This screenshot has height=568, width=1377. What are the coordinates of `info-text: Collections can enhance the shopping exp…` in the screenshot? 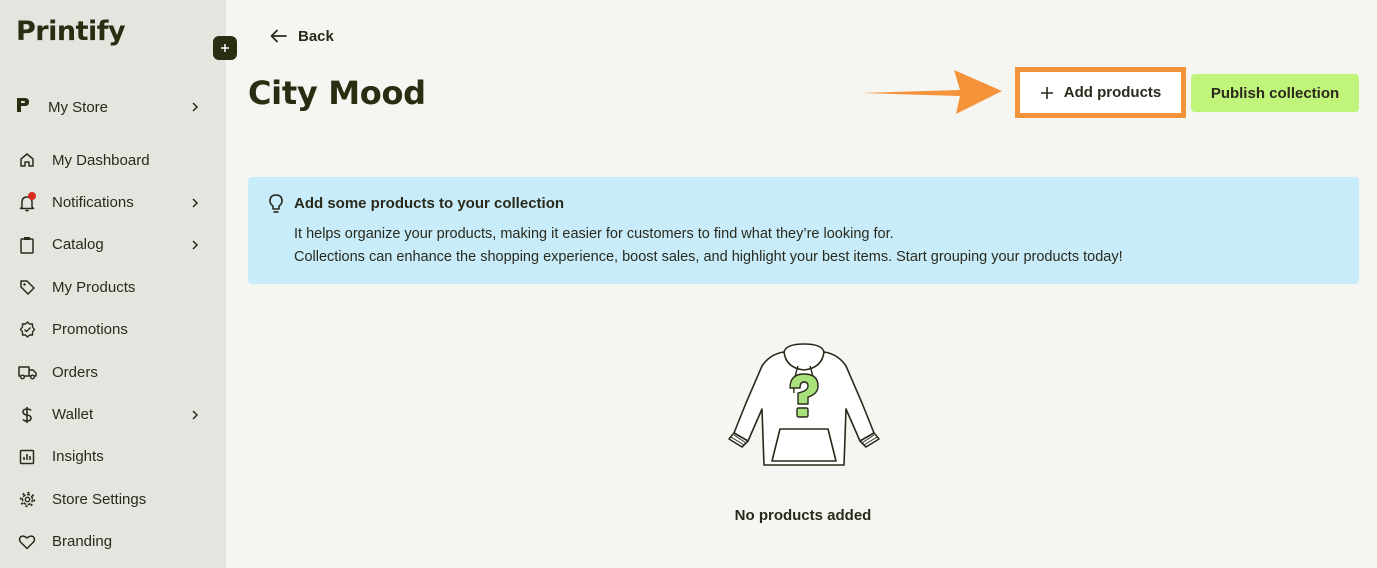 It's located at (708, 257).